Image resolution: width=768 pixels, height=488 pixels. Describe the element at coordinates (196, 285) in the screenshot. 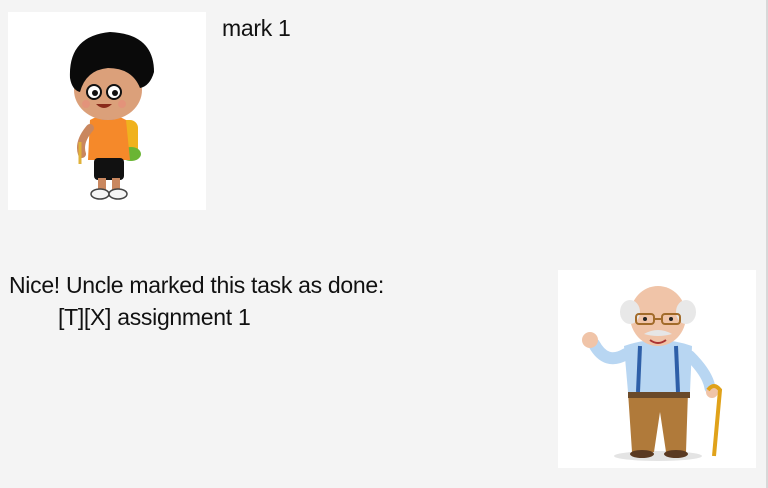

I see `bot-message-line1: Nice! Uncle marked this task as done:` at that location.